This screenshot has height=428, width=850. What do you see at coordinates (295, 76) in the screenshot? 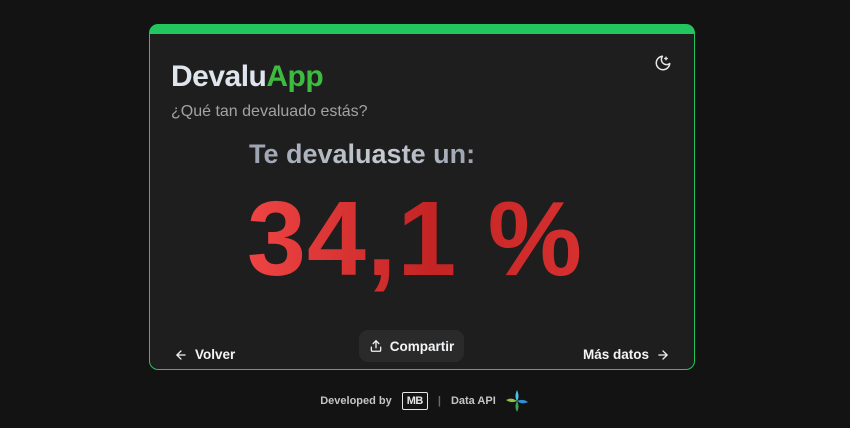
I see `app-logo-part2: App` at bounding box center [295, 76].